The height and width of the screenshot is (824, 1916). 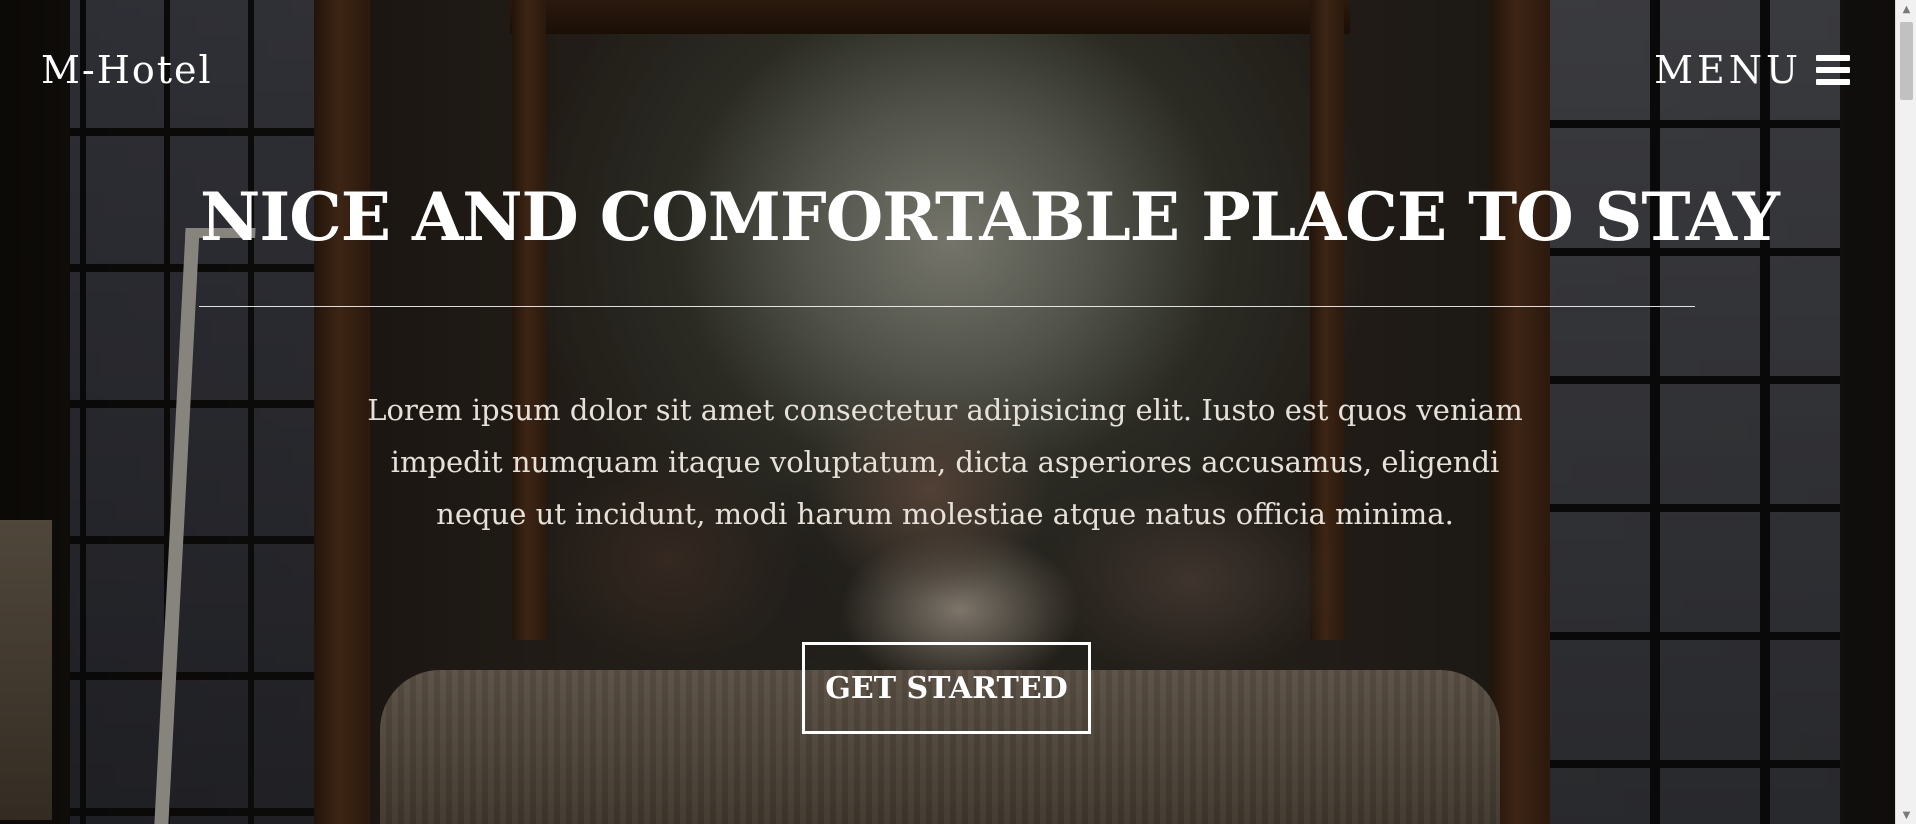 I want to click on scroll-down-arrow-icon: ▼, so click(x=1906, y=815).